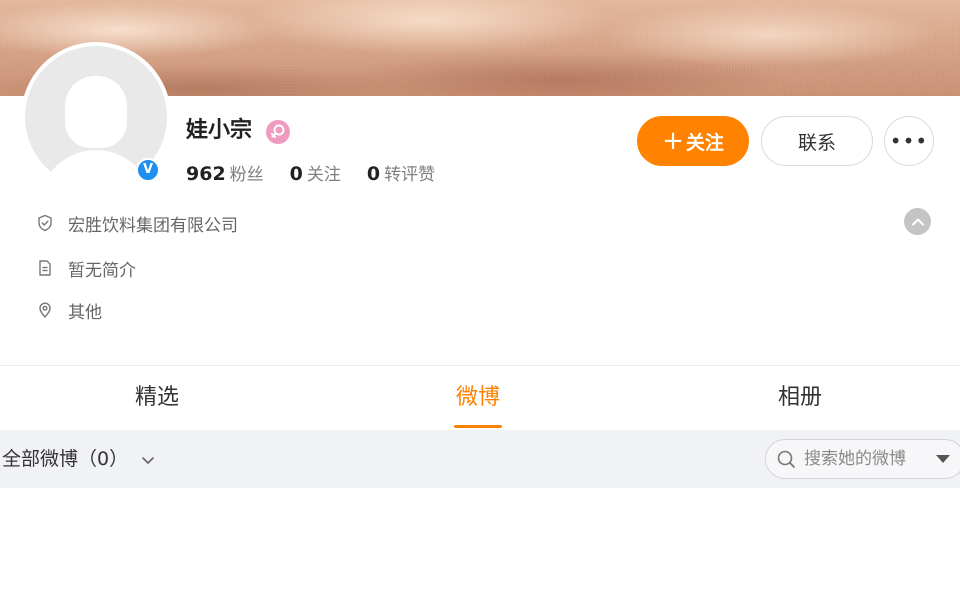 The height and width of the screenshot is (603, 960). I want to click on stat-label: 转评赞, so click(410, 175).